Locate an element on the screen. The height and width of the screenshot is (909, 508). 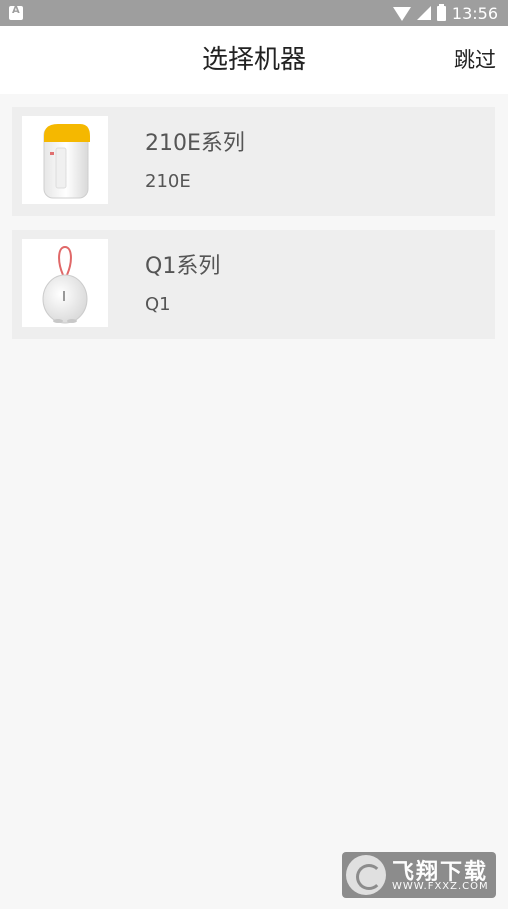
watermark-url: WWW.FXXZ.COM is located at coordinates (440, 886).